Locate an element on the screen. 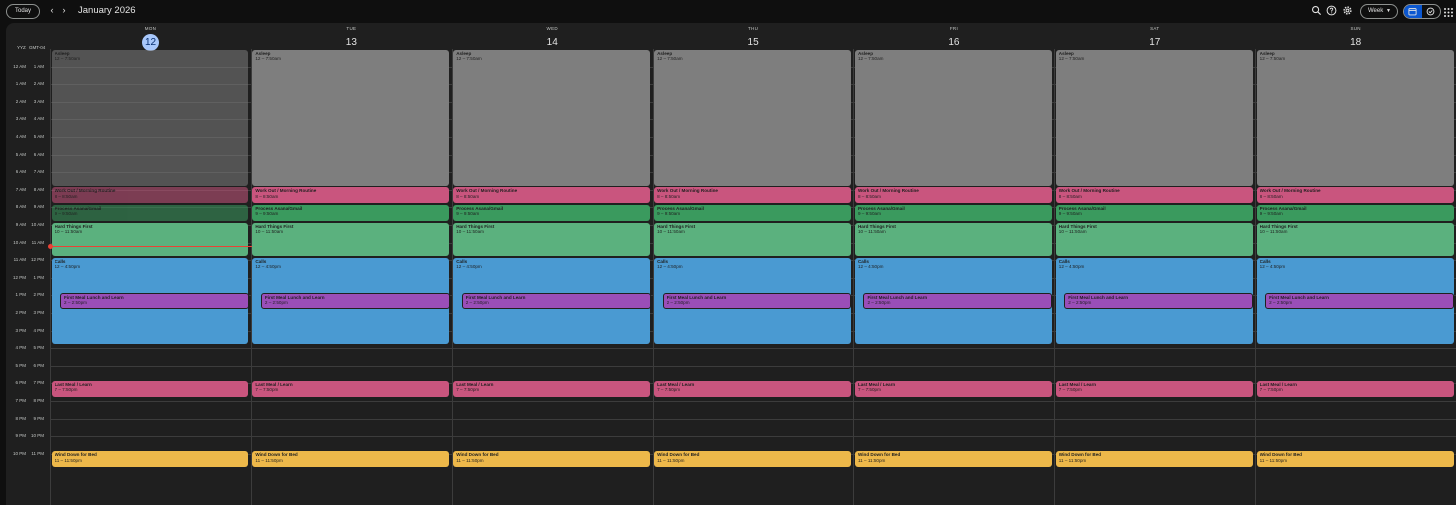 Image resolution: width=1456 pixels, height=505 pixels. day-header-sat: SAT 17 is located at coordinates (1154, 36).